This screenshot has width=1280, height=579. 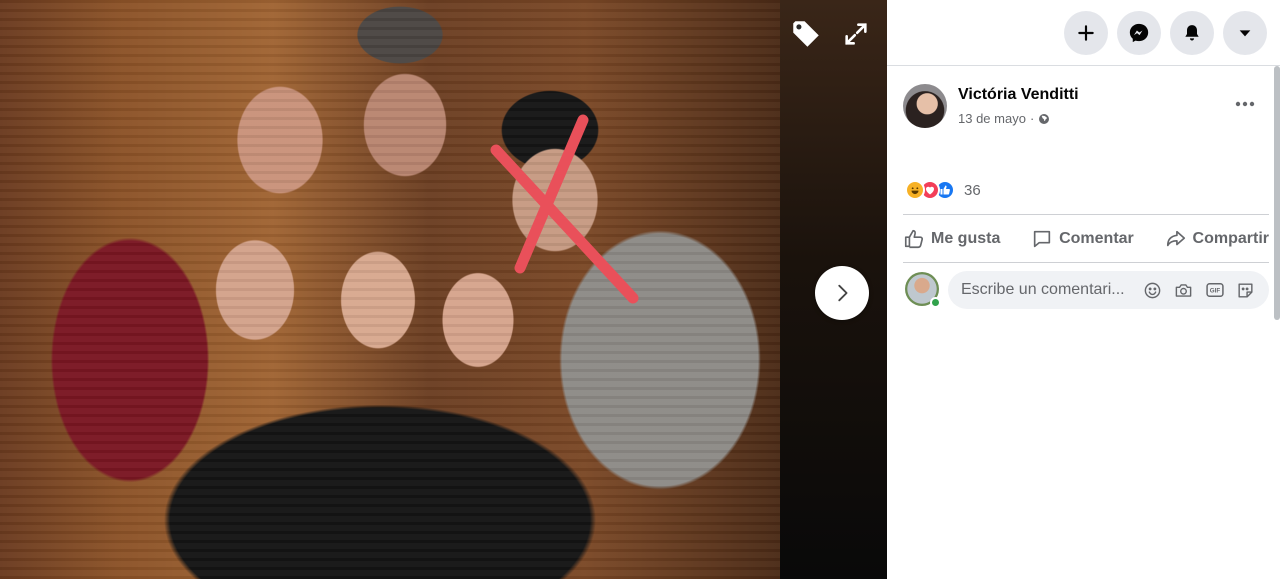 I want to click on comment-tools: GIF, so click(x=1199, y=290).